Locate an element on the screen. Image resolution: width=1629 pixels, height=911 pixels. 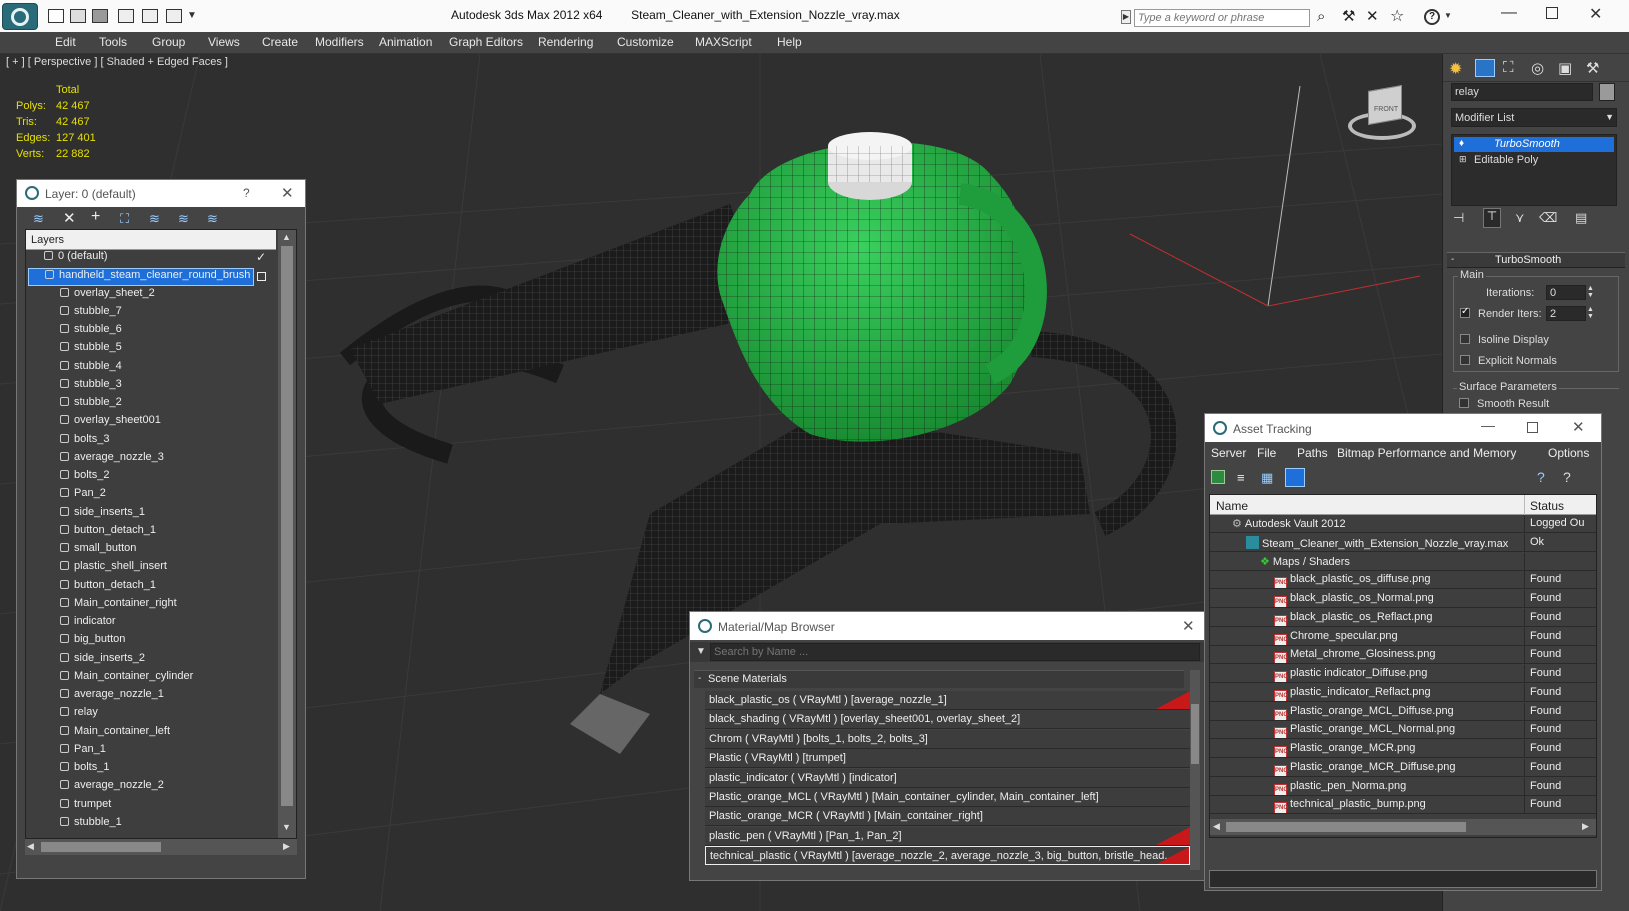
create-tab-icon: ✹ is located at coordinates (1455, 69).